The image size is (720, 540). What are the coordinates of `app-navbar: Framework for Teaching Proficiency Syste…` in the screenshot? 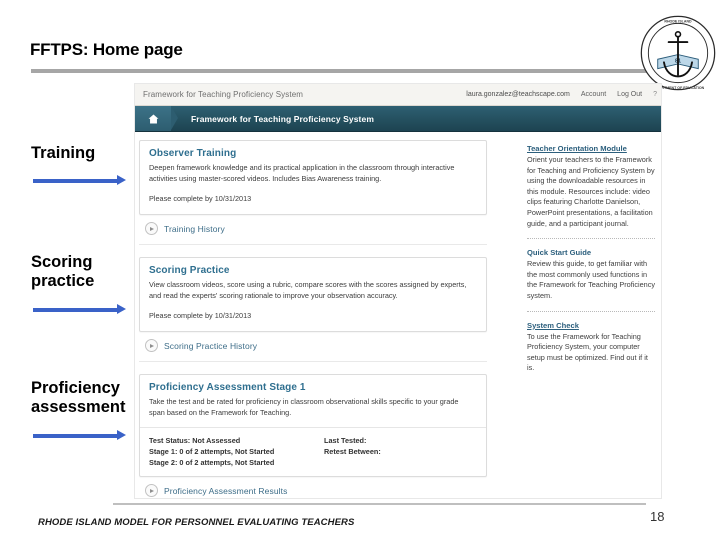 It's located at (398, 119).